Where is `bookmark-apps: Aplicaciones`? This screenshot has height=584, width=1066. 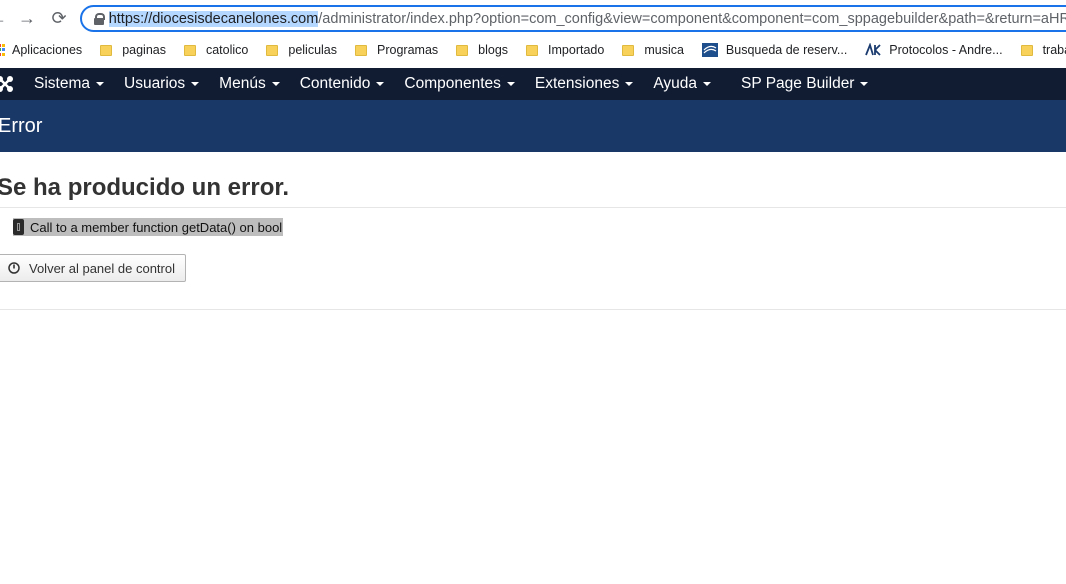 bookmark-apps: Aplicaciones is located at coordinates (41, 50).